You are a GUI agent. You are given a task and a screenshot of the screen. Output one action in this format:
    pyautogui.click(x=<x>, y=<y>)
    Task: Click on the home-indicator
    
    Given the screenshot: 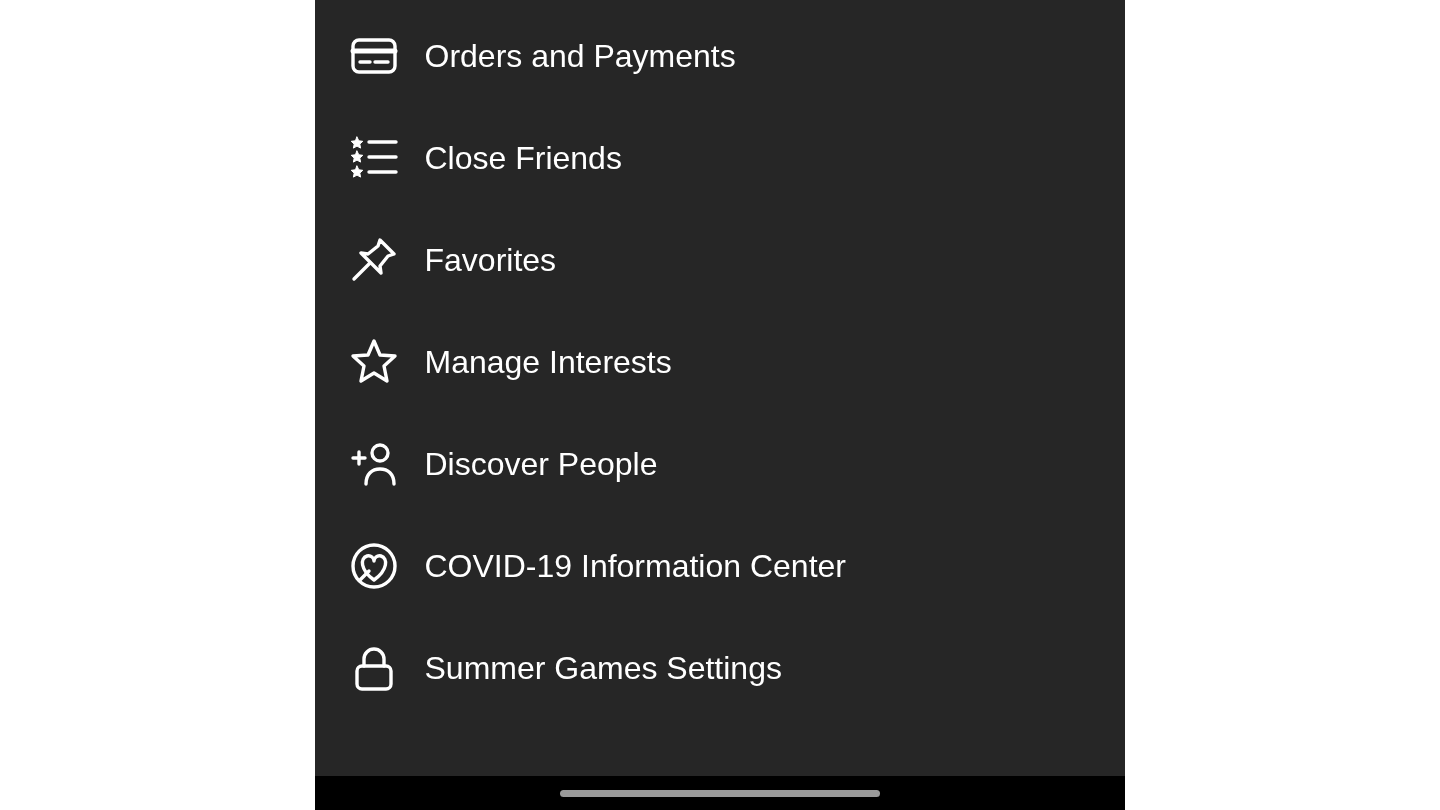 What is the action you would take?
    pyautogui.click(x=719, y=793)
    